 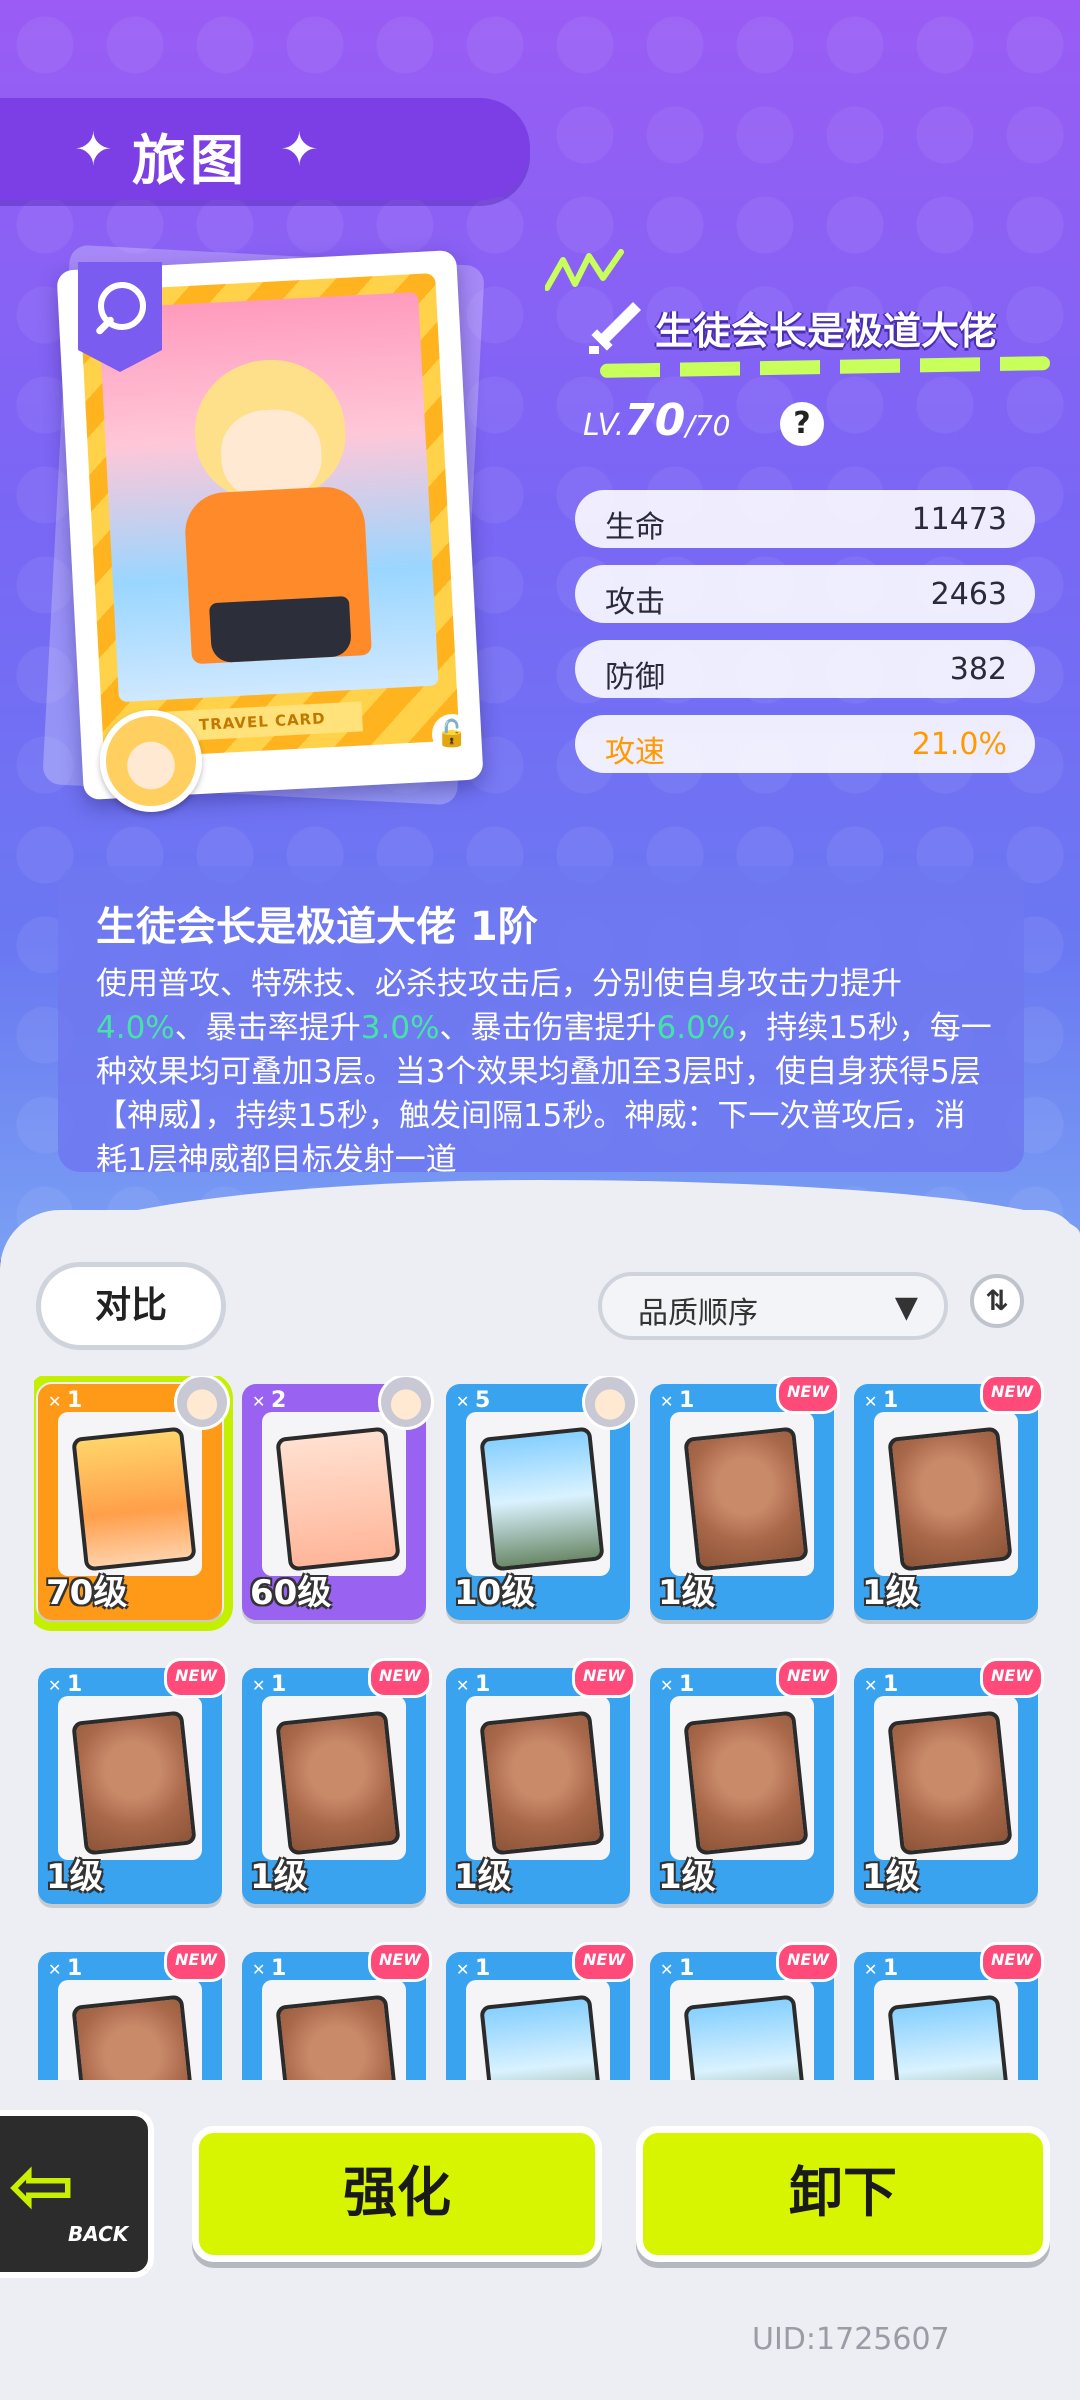 What do you see at coordinates (773, 1306) in the screenshot?
I see `sort-dropdown: 品质顺序 ▼` at bounding box center [773, 1306].